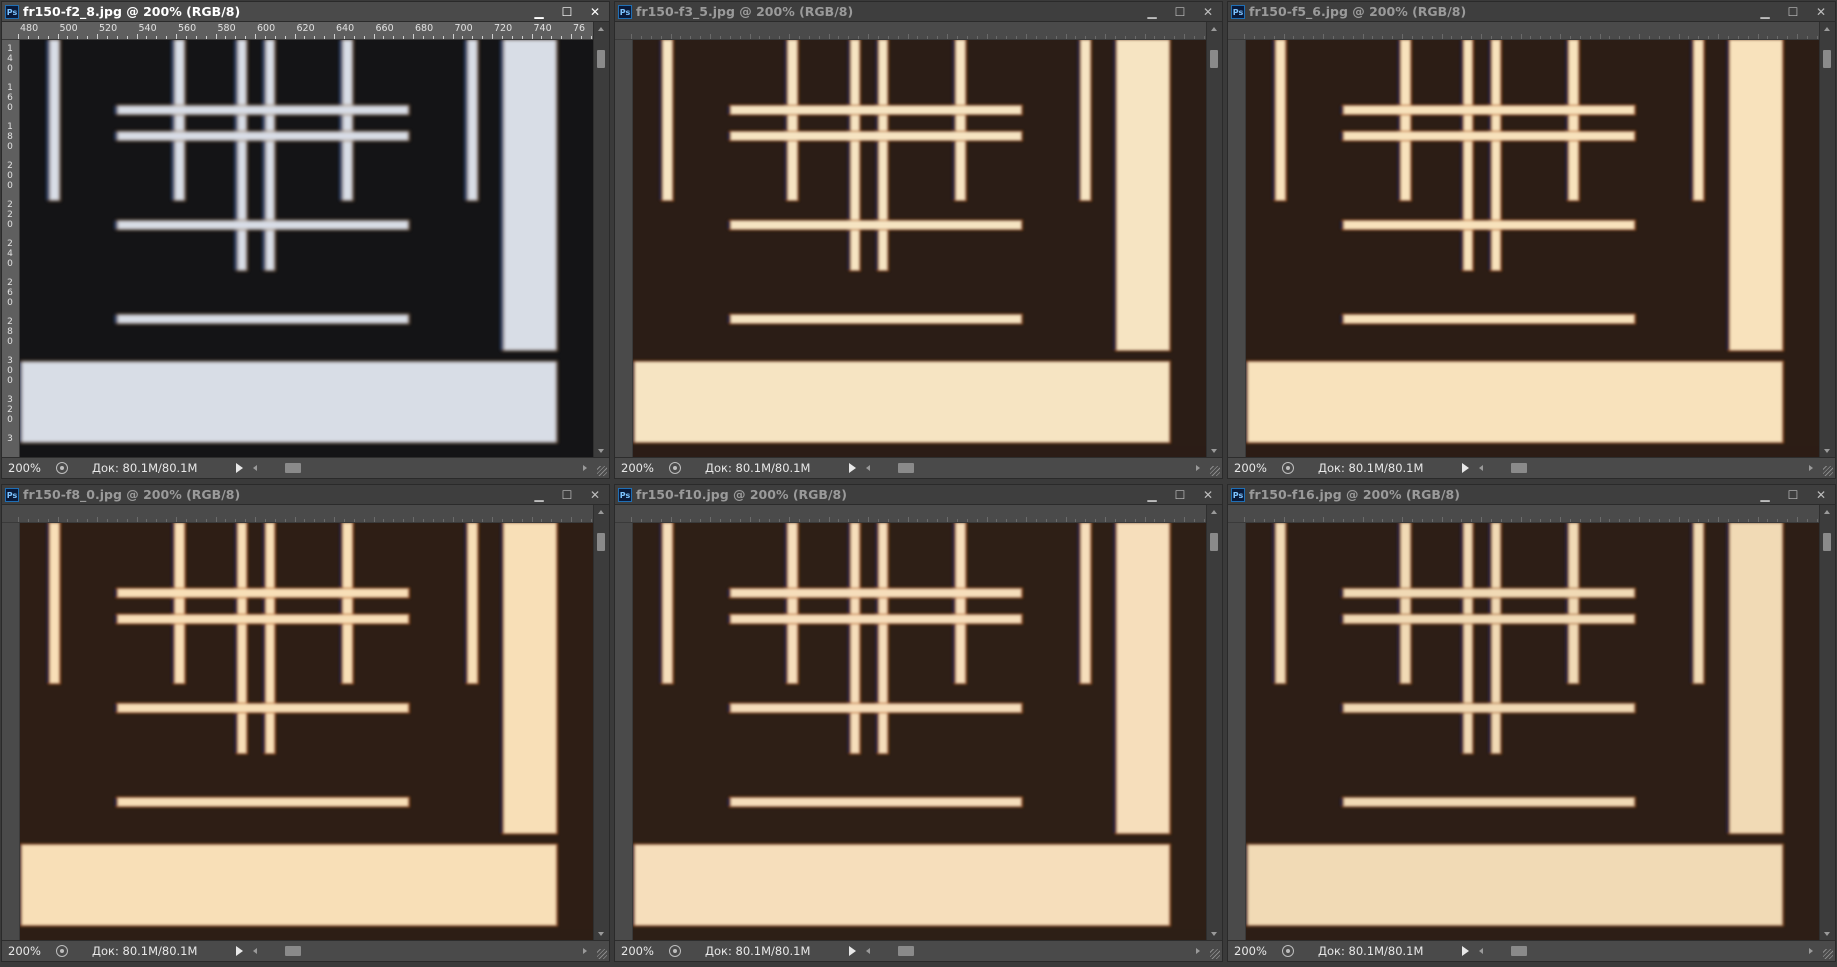  What do you see at coordinates (1531, 495) in the screenshot?
I see `title-bar: Ps fr150-f16.jpg @ 200% (RGB/8) ▁ ☐ ✕` at bounding box center [1531, 495].